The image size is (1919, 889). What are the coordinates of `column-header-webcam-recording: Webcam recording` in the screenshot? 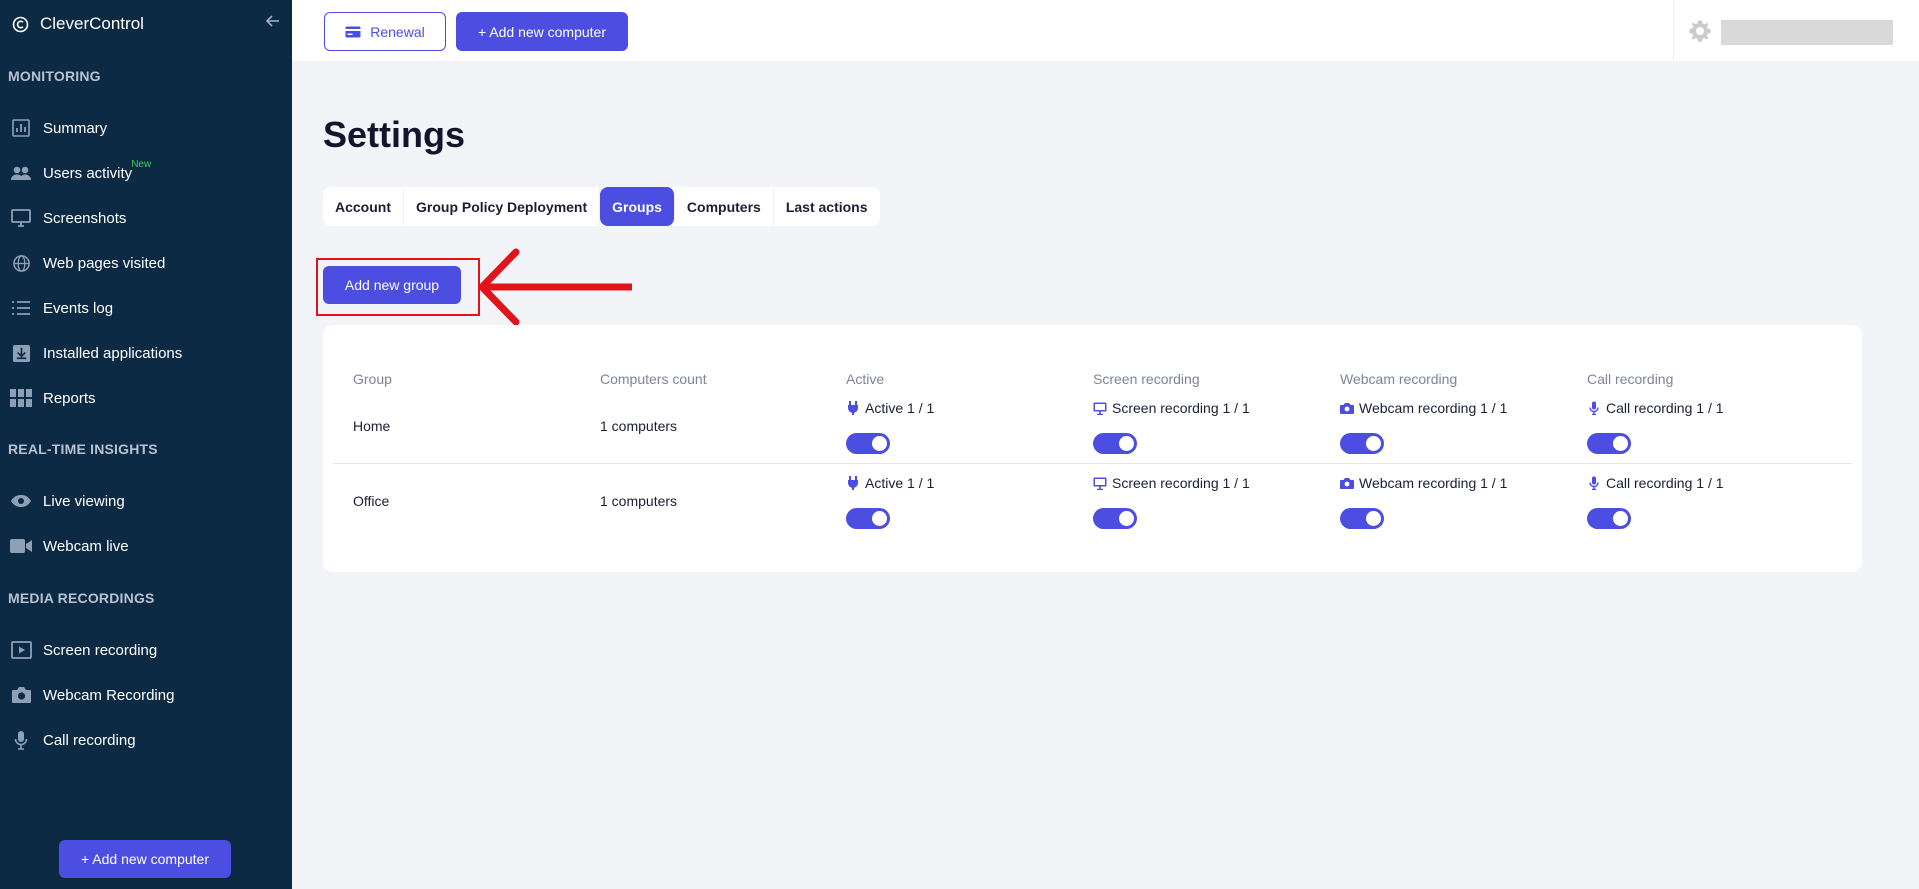 It's located at (1399, 379).